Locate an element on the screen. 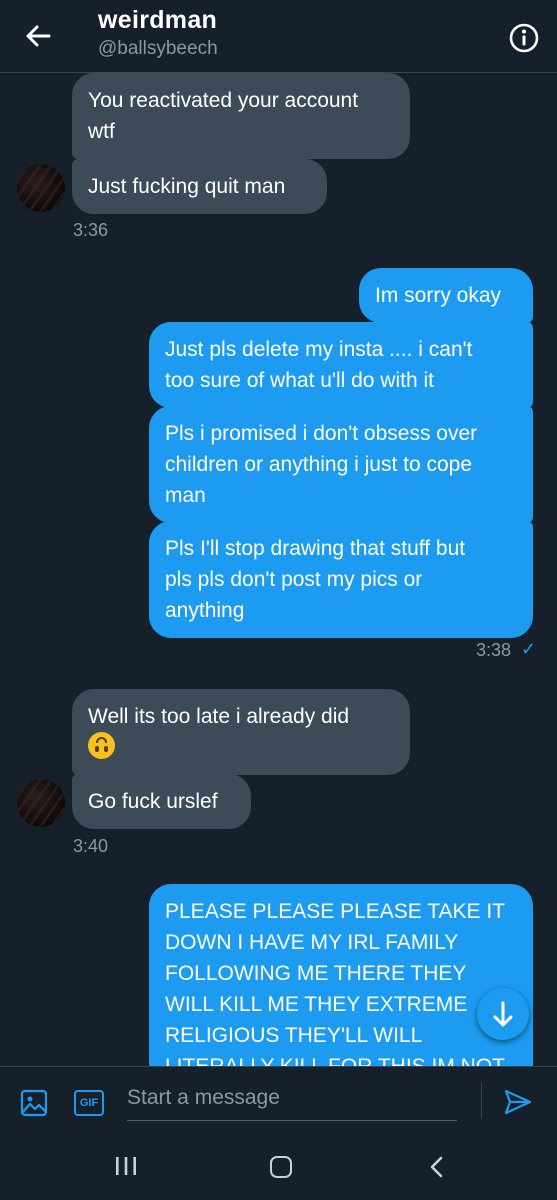 Image resolution: width=557 pixels, height=1200 pixels. message-timestamp: 3:38 is located at coordinates (494, 650).